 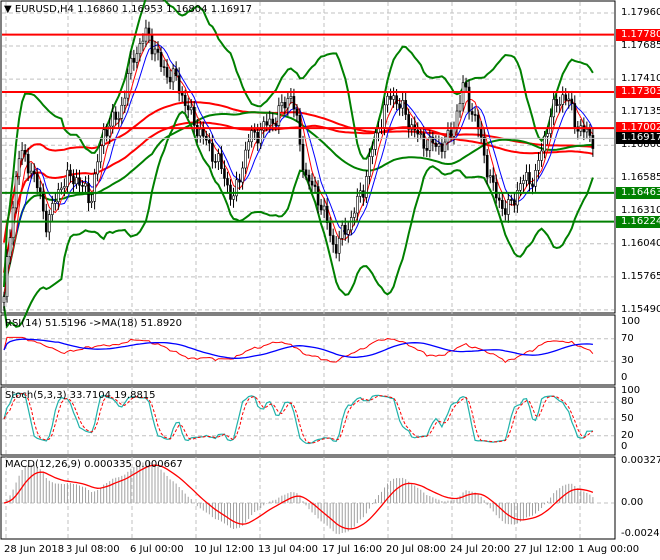 What do you see at coordinates (631, 390) in the screenshot?
I see `stoch-tick-label: 100` at bounding box center [631, 390].